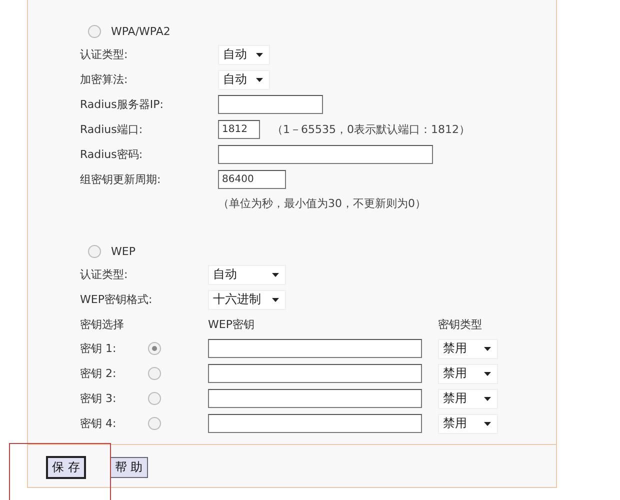  I want to click on section-label: WPA/WPA2, so click(140, 31).